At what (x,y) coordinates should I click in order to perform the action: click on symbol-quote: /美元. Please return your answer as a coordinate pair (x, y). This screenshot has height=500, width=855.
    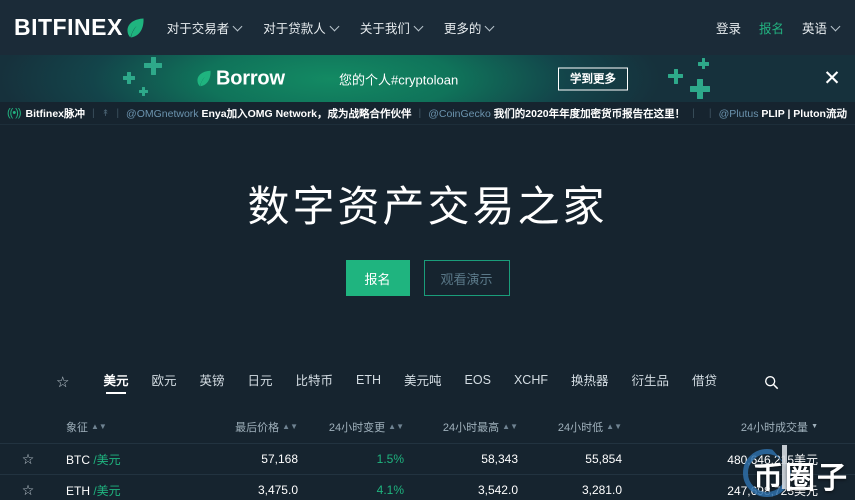
    Looking at the image, I should click on (107, 490).